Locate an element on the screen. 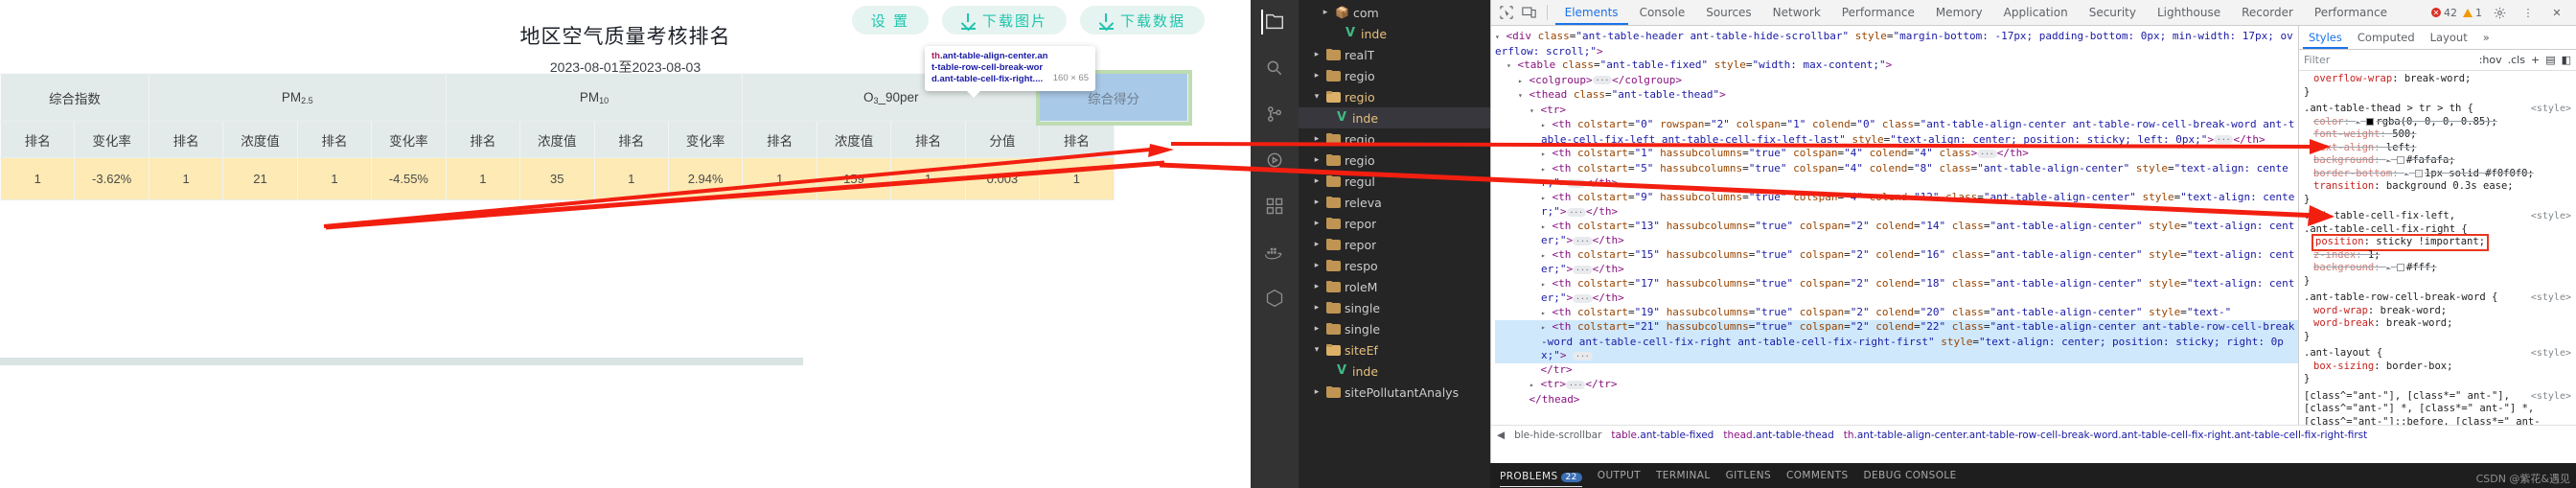 The width and height of the screenshot is (2576, 488). device-toolbar-icon is located at coordinates (1529, 12).